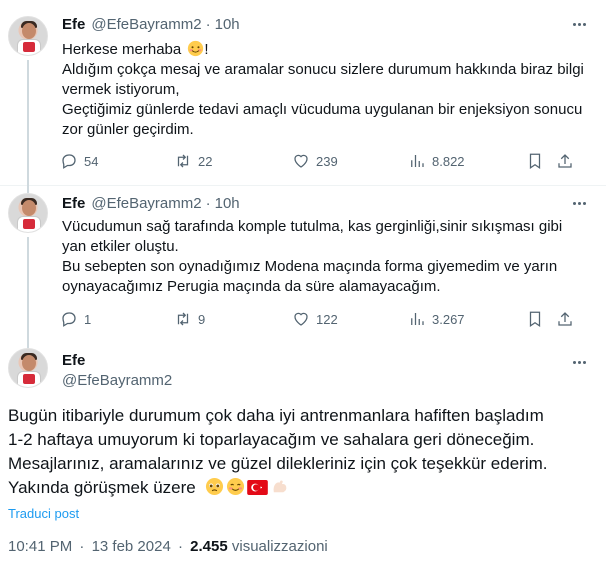 The width and height of the screenshot is (606, 577). What do you see at coordinates (209, 546) in the screenshot?
I see `views-count: 2.455` at bounding box center [209, 546].